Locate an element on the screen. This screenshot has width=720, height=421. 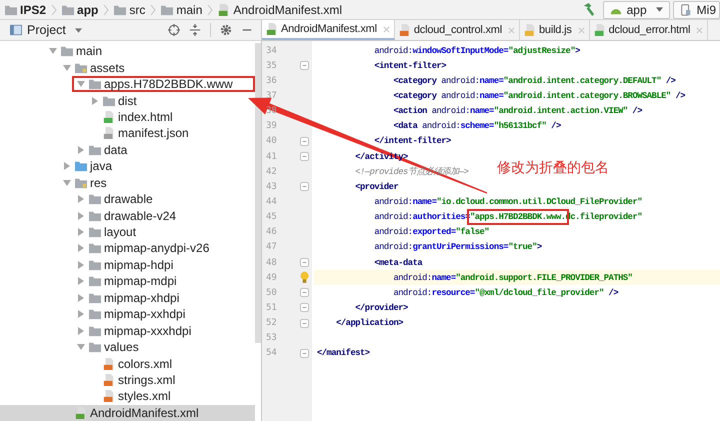
code-line: android:grantUriPermissions="true"> is located at coordinates (457, 247).